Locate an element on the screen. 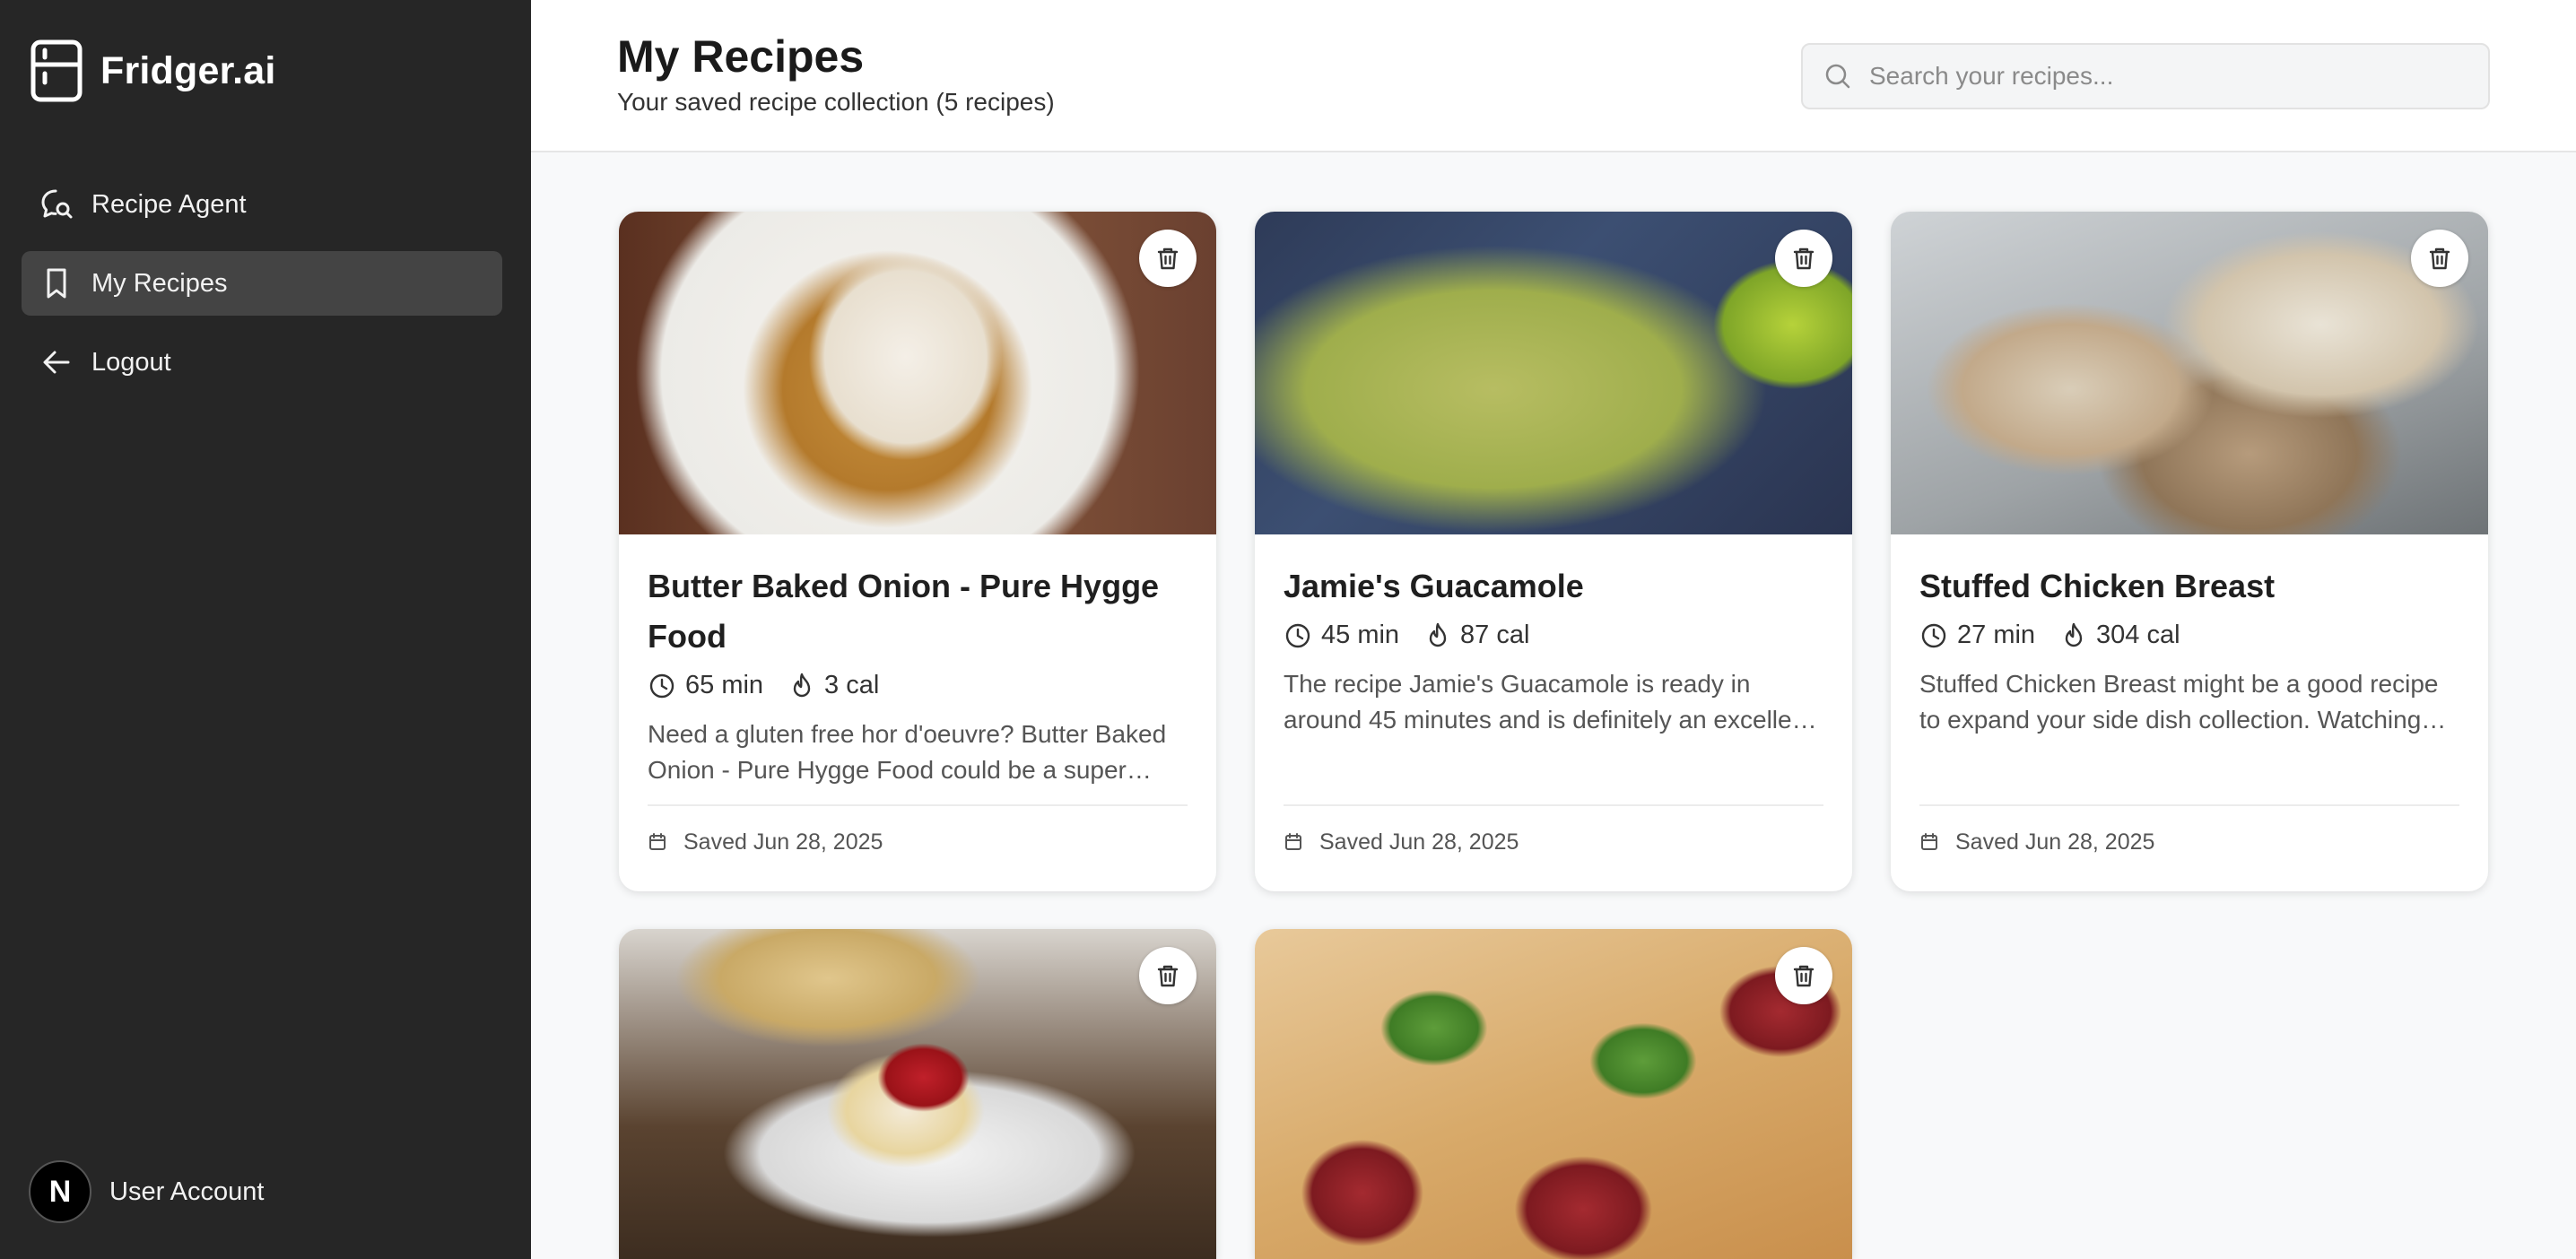  cook-time-value: 27 min is located at coordinates (1996, 635).